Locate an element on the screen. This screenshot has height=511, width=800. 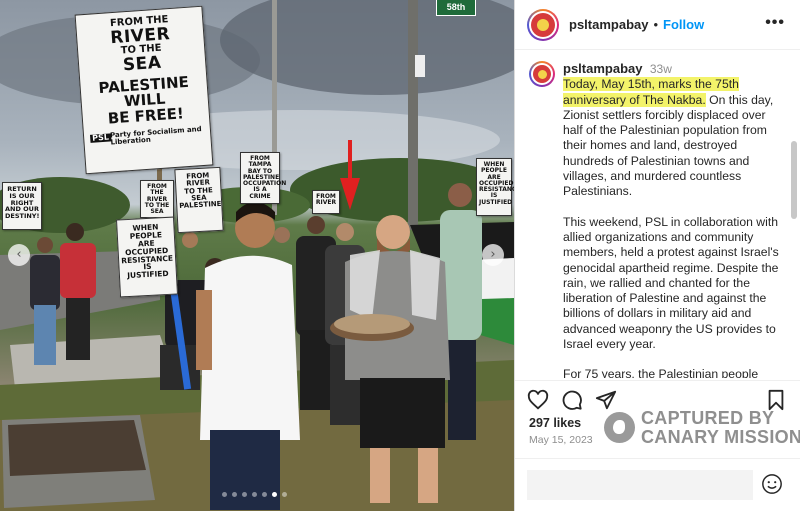
heart-icon is located at coordinates (538, 400).